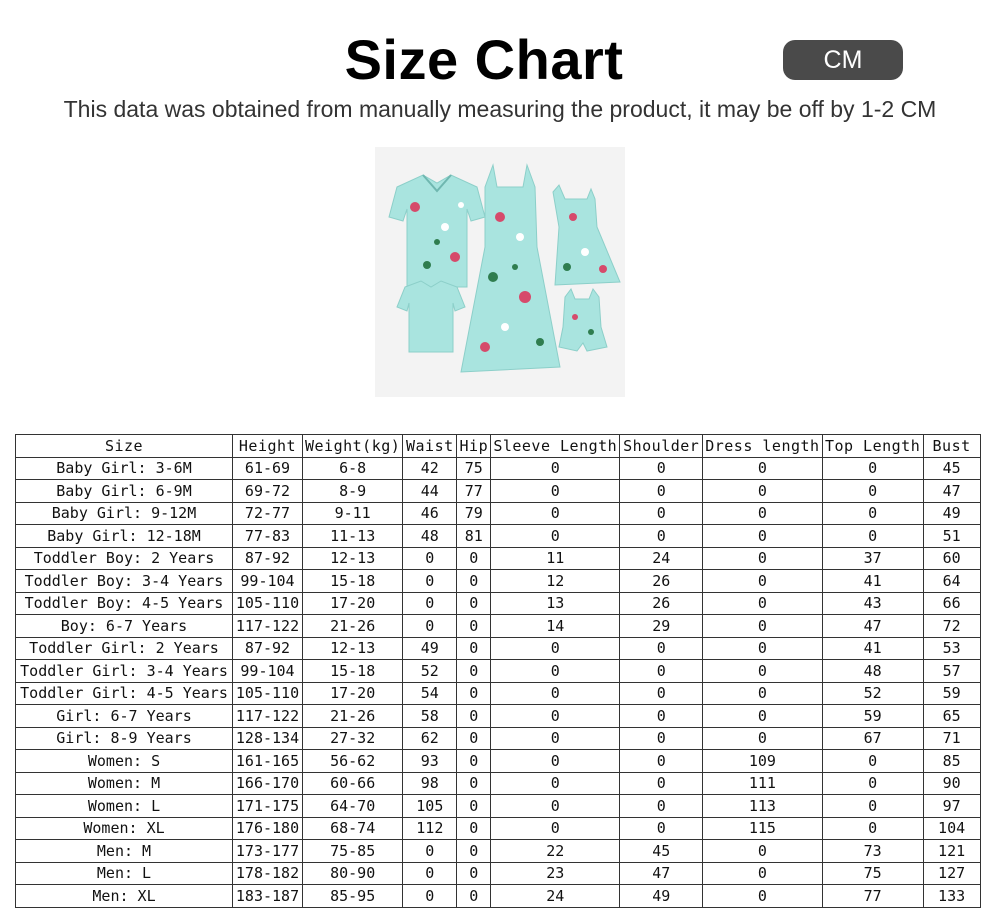 The image size is (1000, 923). What do you see at coordinates (872, 716) in the screenshot?
I see `cell-top-length: 59` at bounding box center [872, 716].